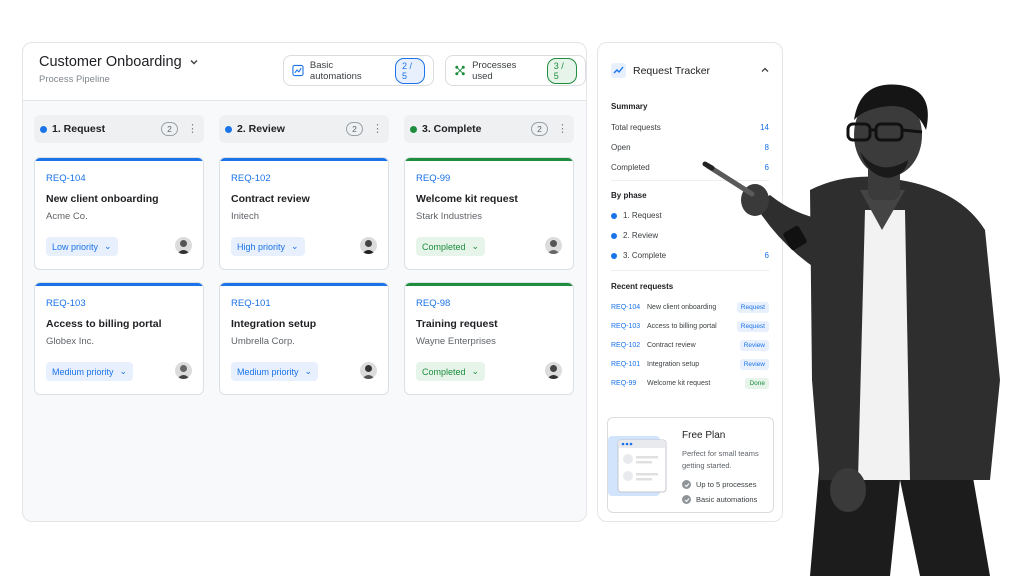  I want to click on status-label: Completed, so click(444, 246).